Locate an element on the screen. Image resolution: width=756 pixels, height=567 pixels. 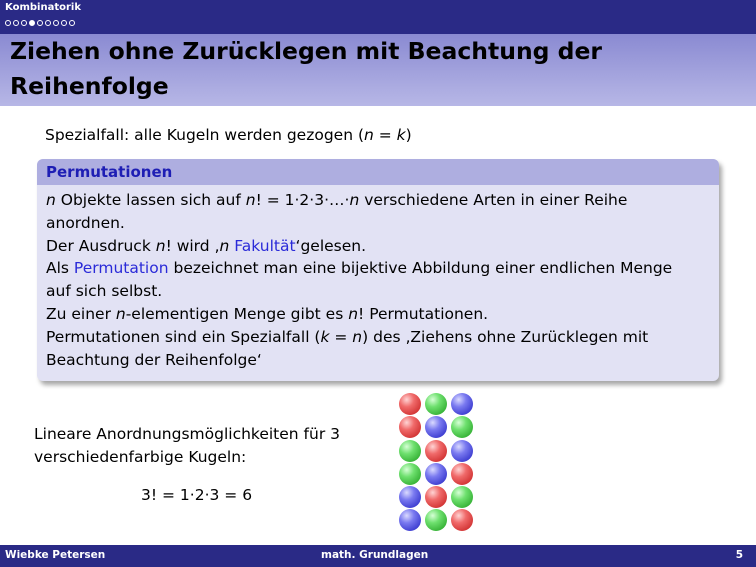
footer-page-number: 5 is located at coordinates (739, 555).